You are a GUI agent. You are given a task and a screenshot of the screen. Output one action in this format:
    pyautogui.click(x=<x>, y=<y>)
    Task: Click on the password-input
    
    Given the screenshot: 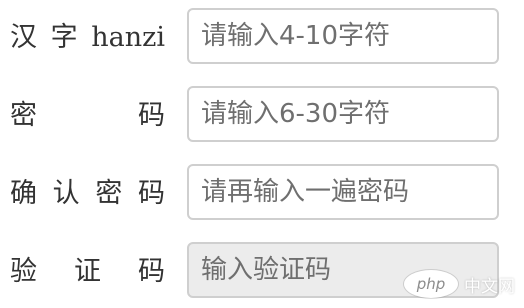 What is the action you would take?
    pyautogui.click(x=343, y=114)
    